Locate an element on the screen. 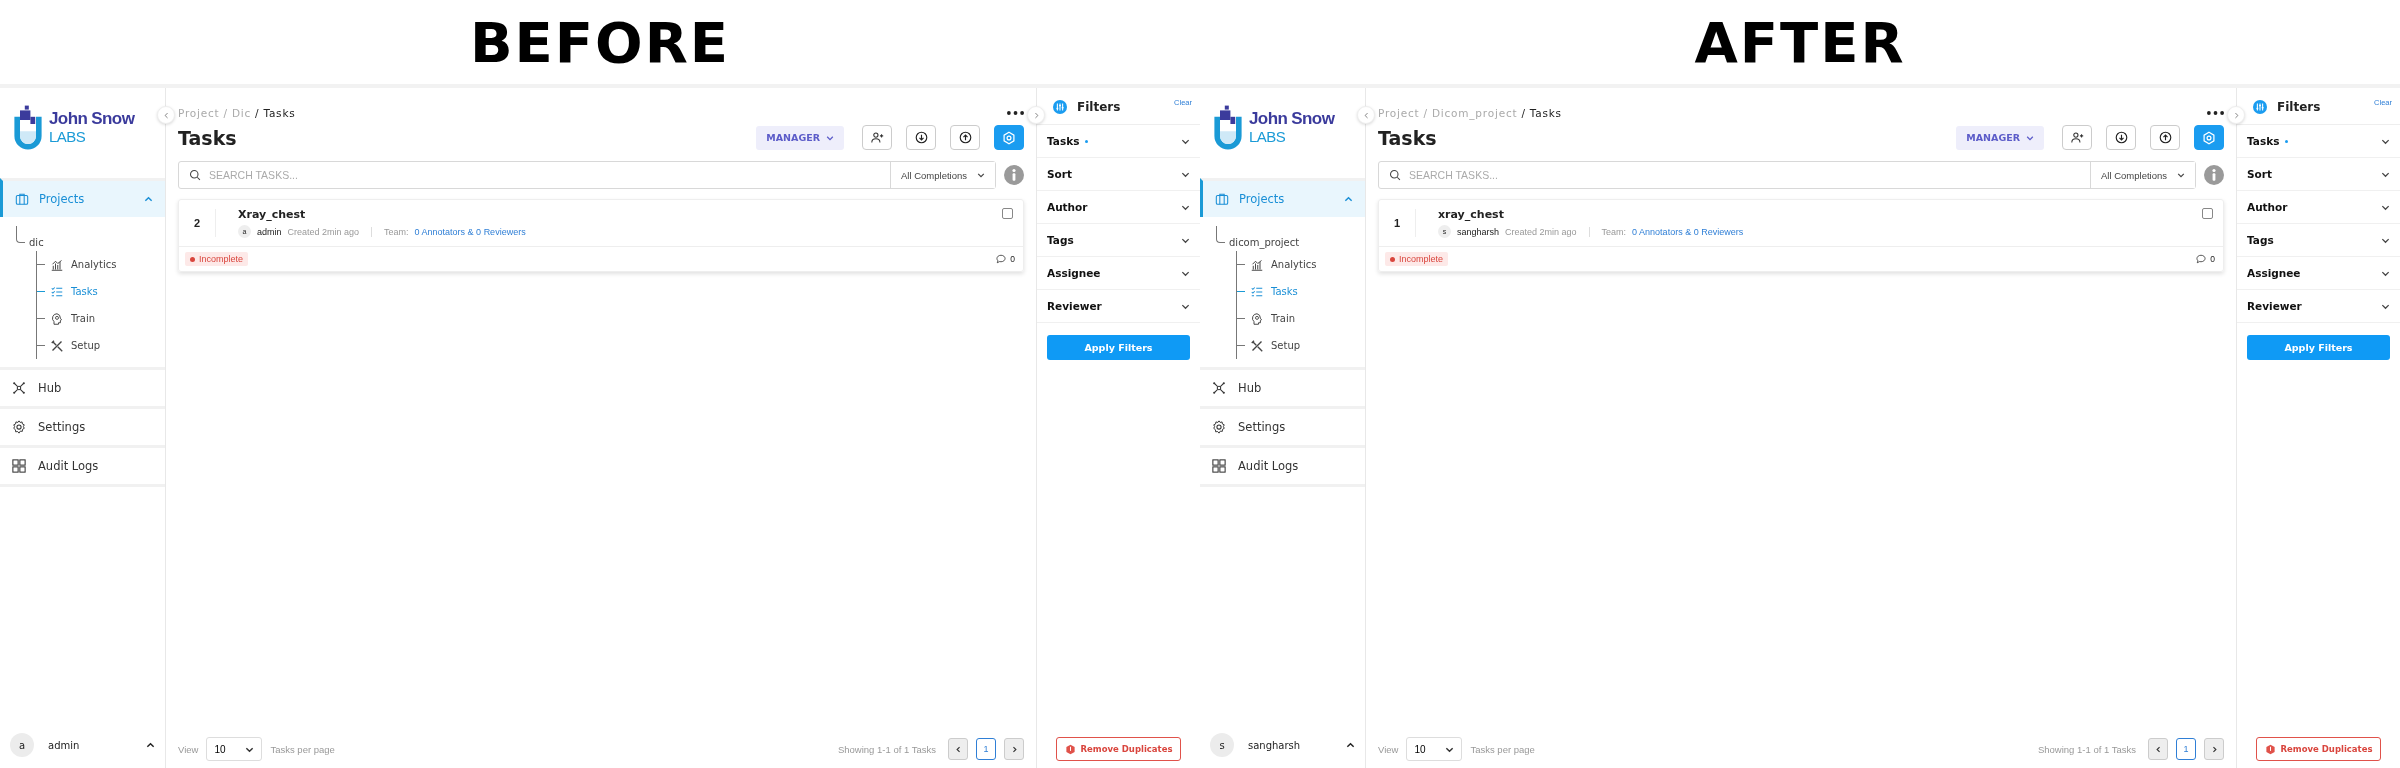  upload-icon is located at coordinates (2165, 137).